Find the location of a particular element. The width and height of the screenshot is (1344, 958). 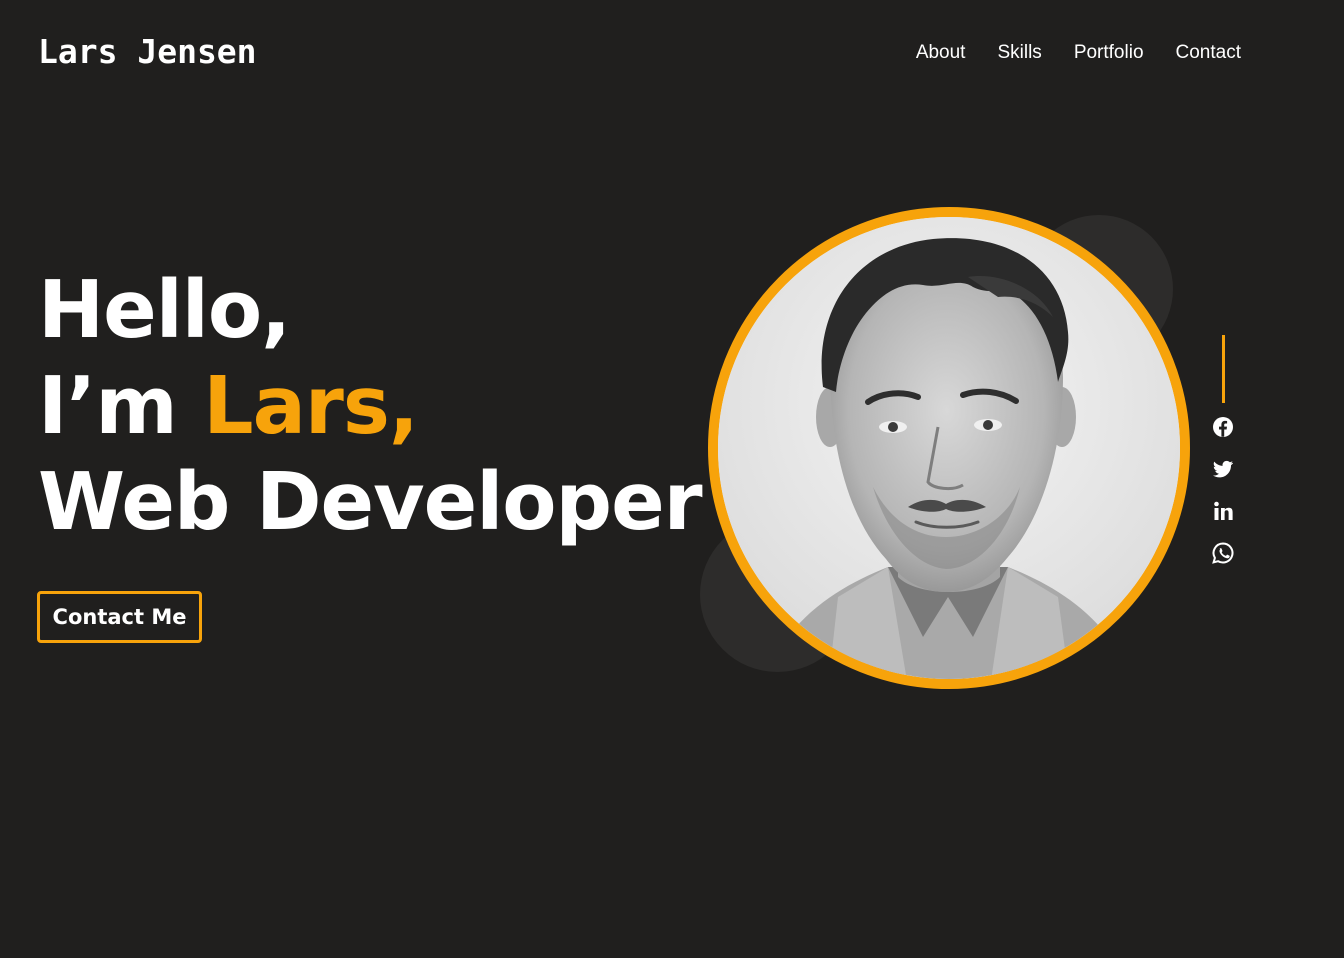

nav-link-contact: Contact is located at coordinates (1208, 53).